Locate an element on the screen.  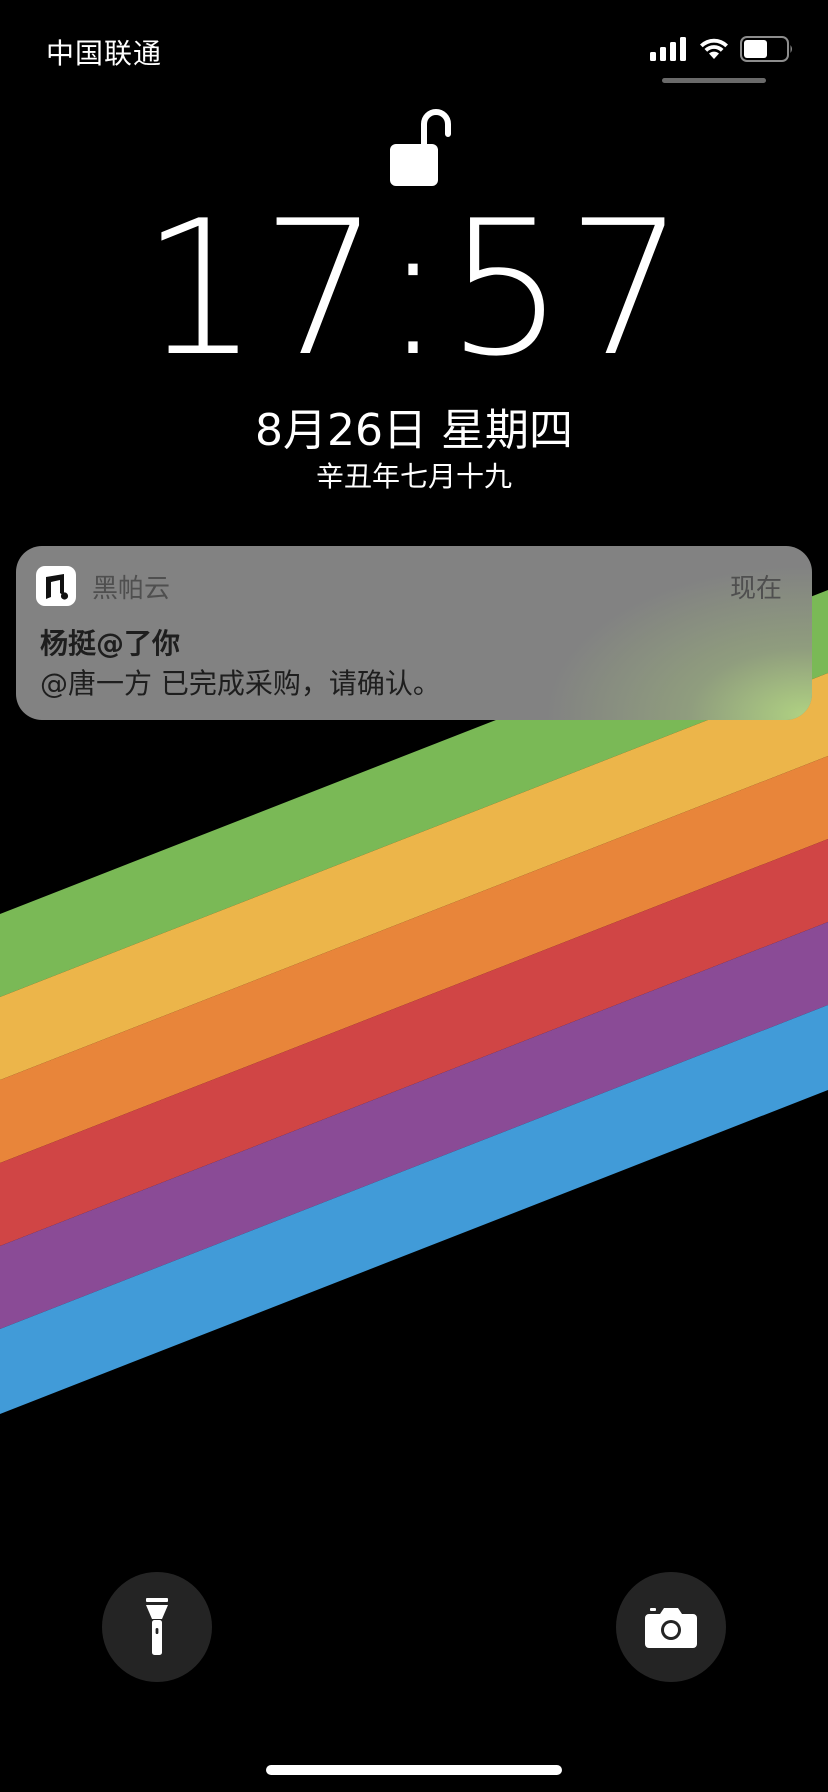
notification-card: 黑帕云 现在 杨挺@了你 @唐一方 已完成采购，请确认。 is located at coordinates (414, 633).